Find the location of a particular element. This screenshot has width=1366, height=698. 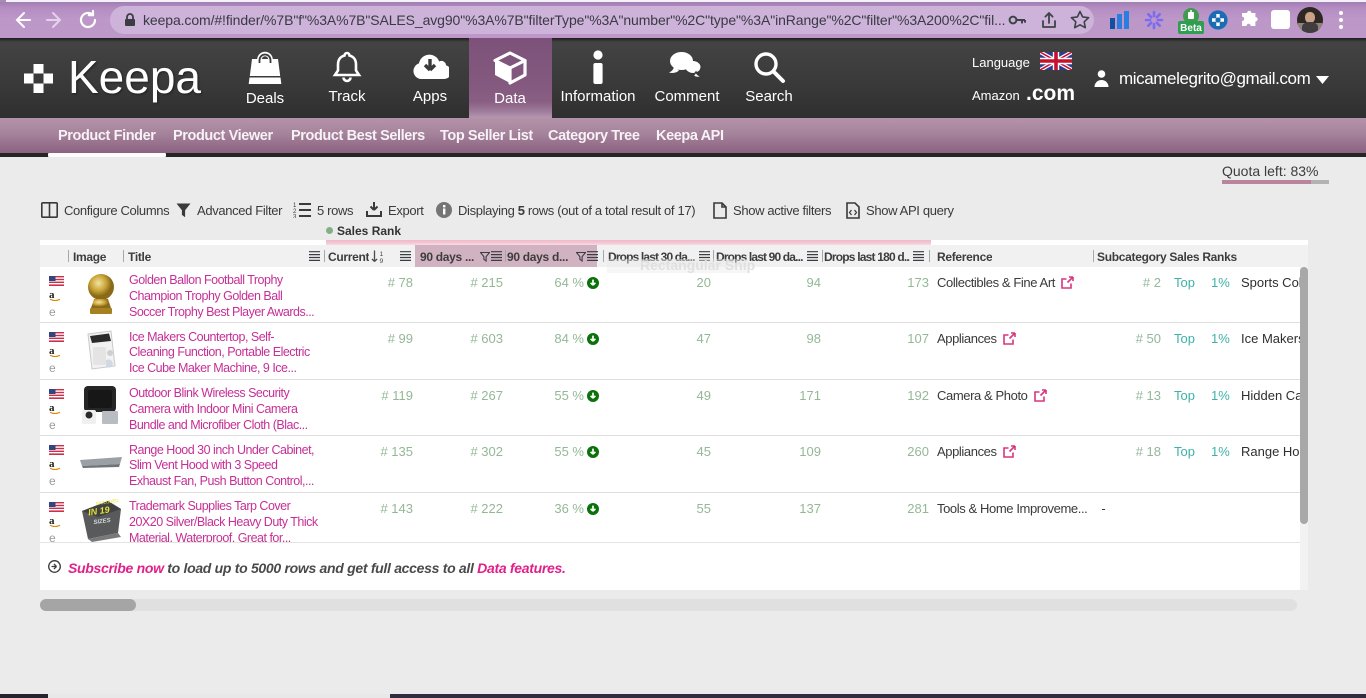

svg-text: 3 is located at coordinates (295, 217).